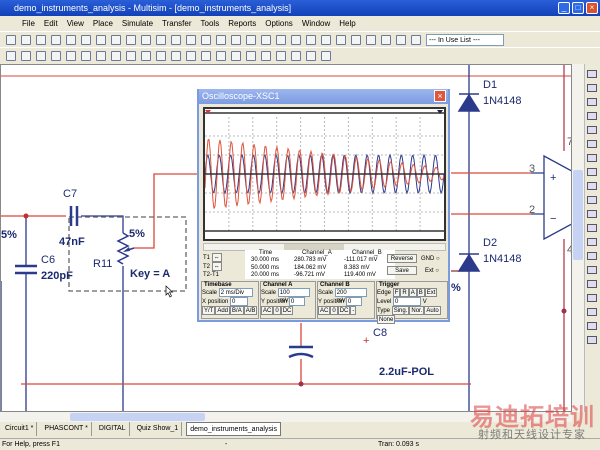  I want to click on x-position-field: 0, so click(239, 301).